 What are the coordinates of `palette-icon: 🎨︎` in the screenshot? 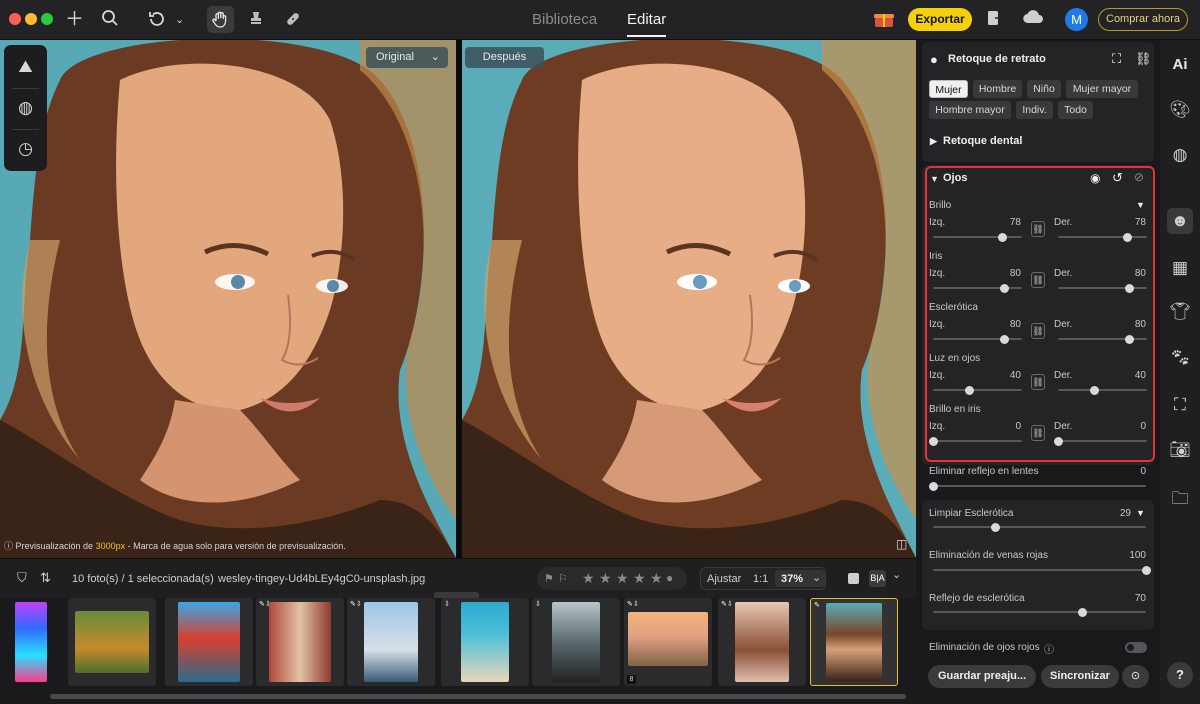 It's located at (1180, 110).